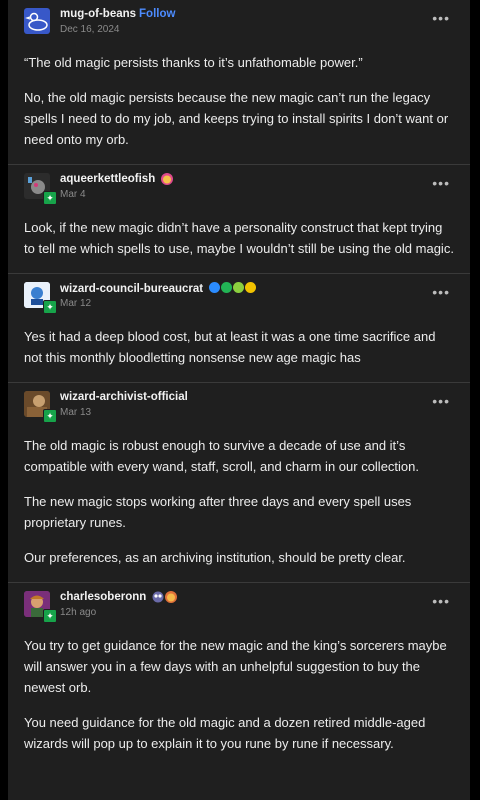 This screenshot has height=800, width=480. I want to click on post-author: wizard-council-bureaucrat, so click(158, 288).